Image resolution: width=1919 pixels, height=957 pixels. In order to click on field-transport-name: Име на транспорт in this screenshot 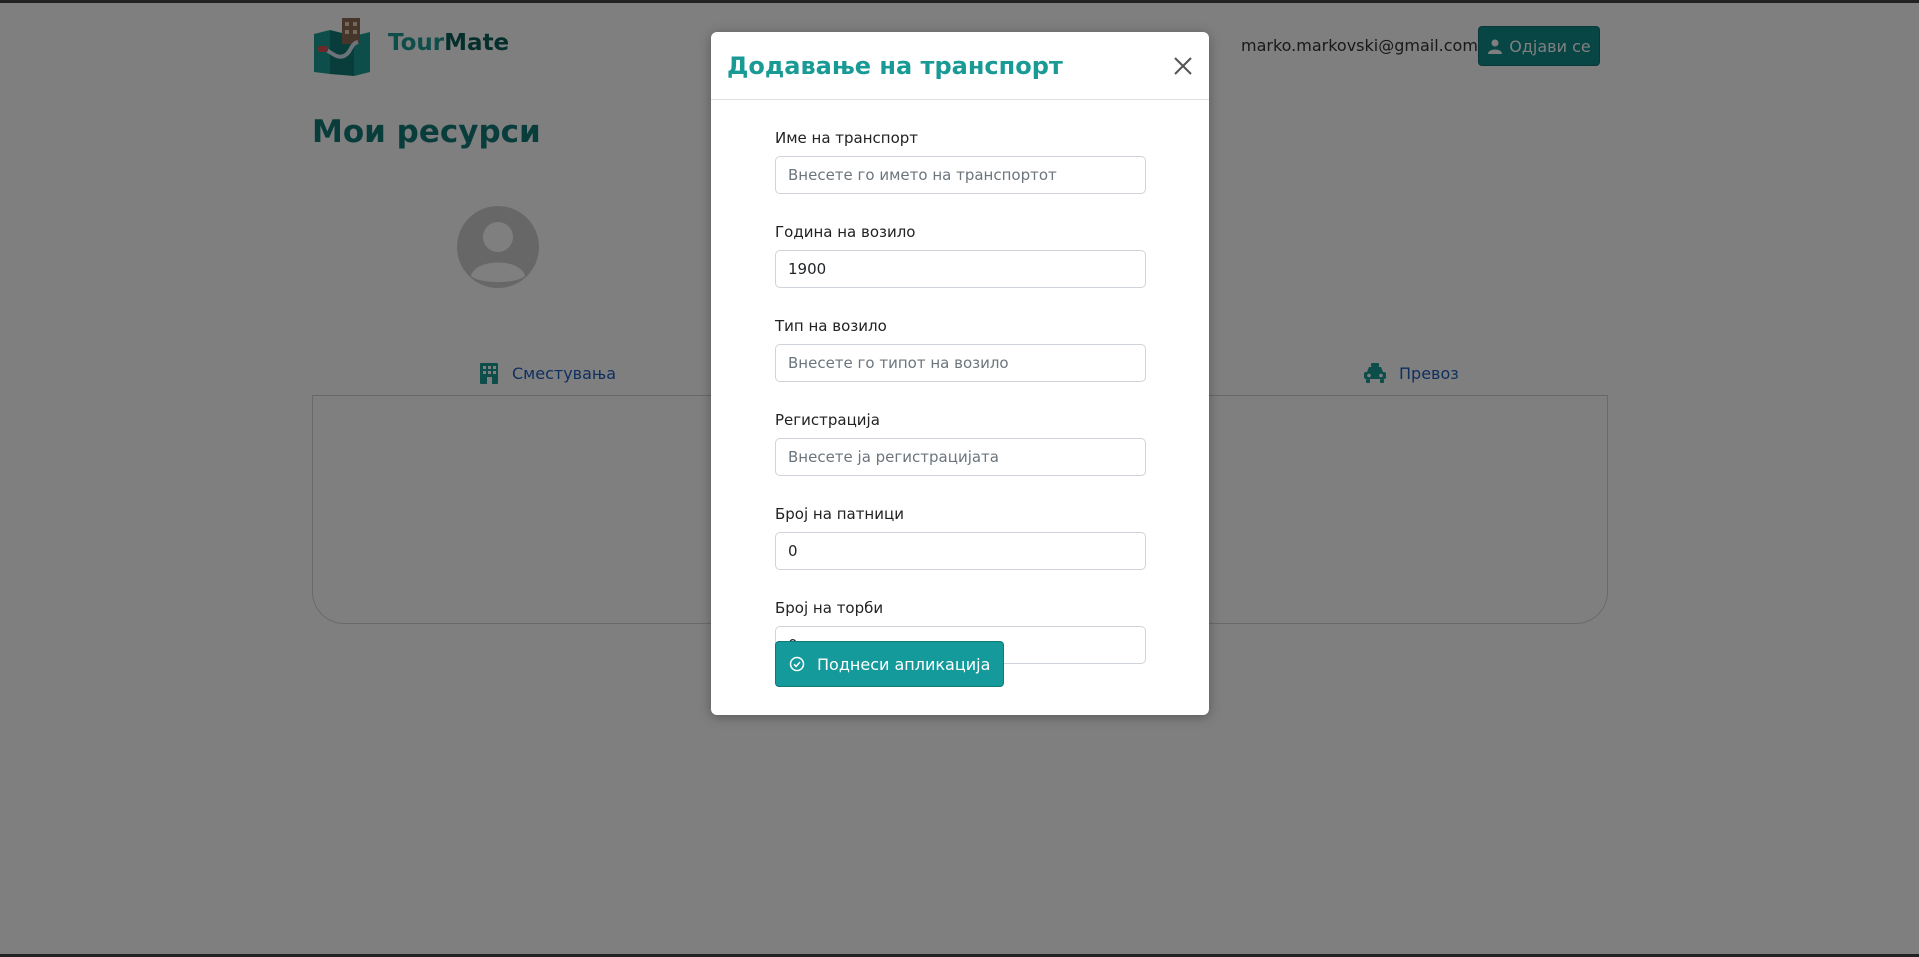, I will do `click(961, 161)`.